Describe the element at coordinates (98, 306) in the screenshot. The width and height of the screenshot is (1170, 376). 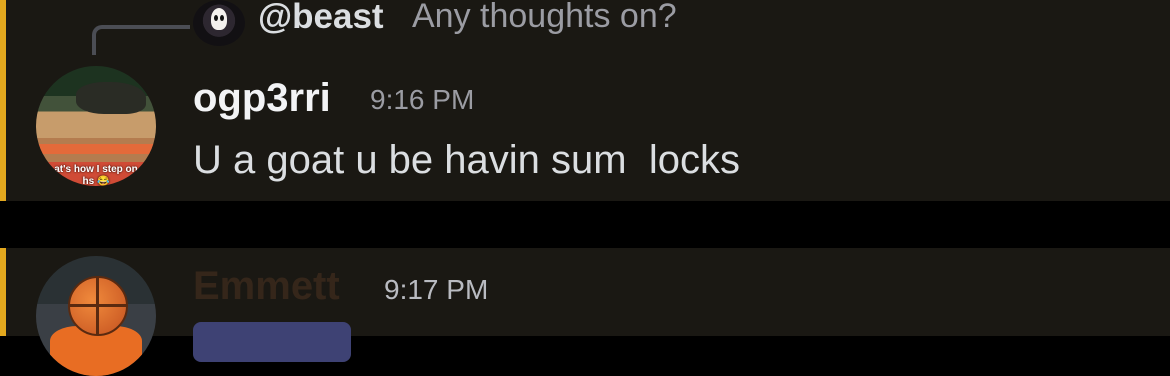
I see `basketball-head-icon` at that location.